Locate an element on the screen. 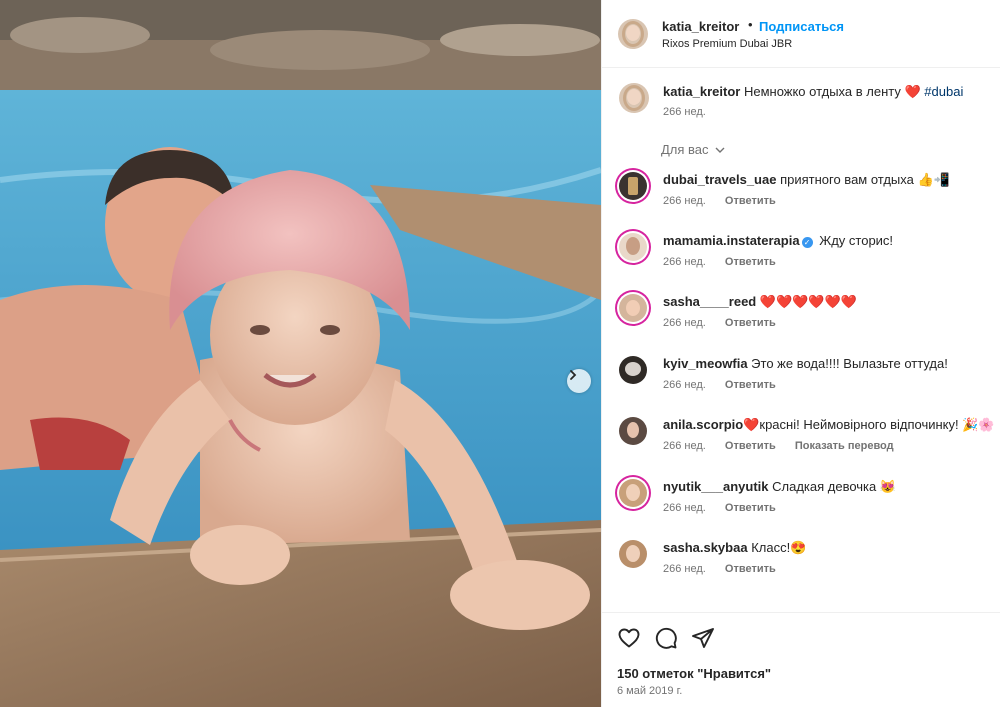 This screenshot has height=707, width=1000. translate-button: Показать перевод is located at coordinates (844, 446).